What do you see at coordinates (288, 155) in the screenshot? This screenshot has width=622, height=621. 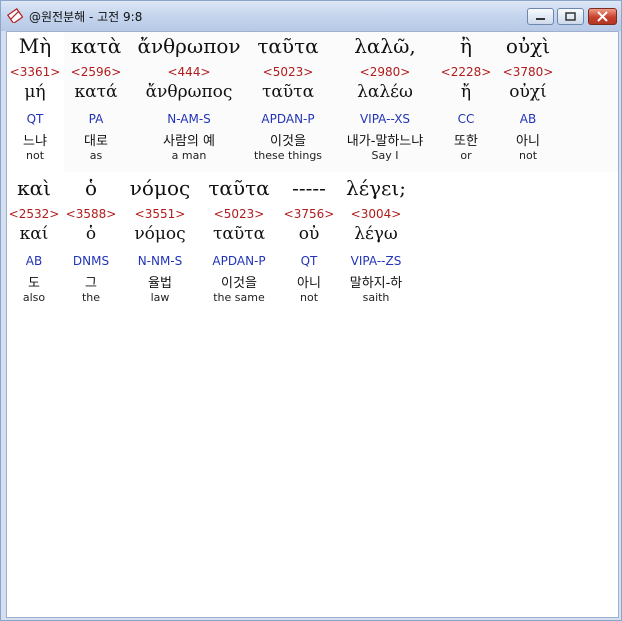 I see `word-english: these things` at bounding box center [288, 155].